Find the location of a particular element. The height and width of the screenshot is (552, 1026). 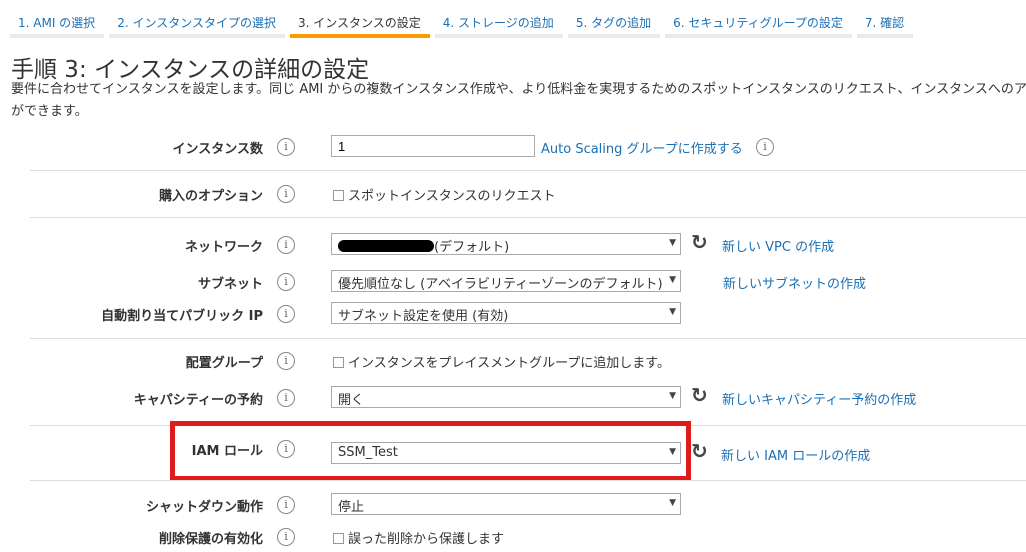

tab-review: 7. 確認 is located at coordinates (885, 19).